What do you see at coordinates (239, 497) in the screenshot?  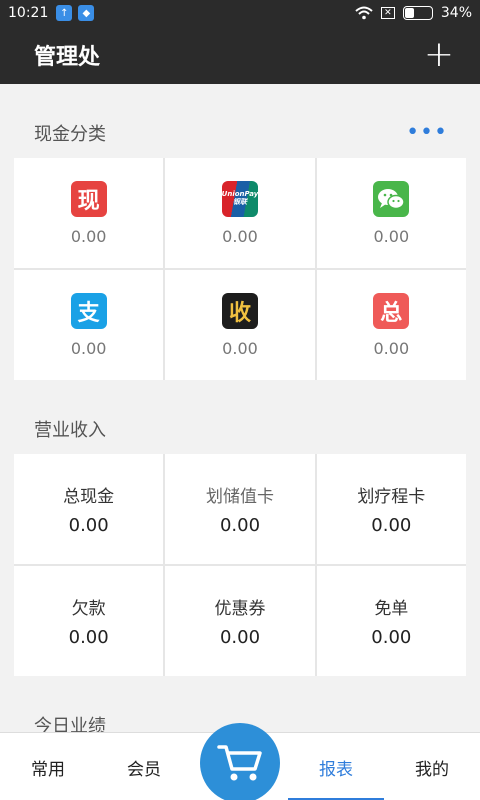 I see `revenue-item-label: 划储值卡` at bounding box center [239, 497].